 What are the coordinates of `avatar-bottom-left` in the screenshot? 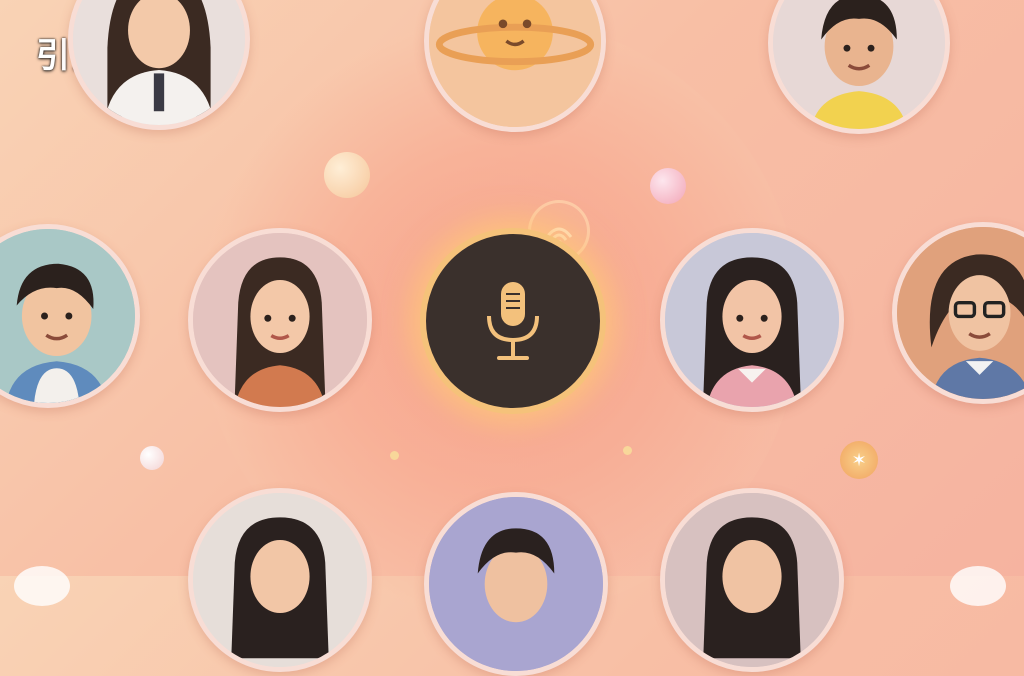 It's located at (280, 580).